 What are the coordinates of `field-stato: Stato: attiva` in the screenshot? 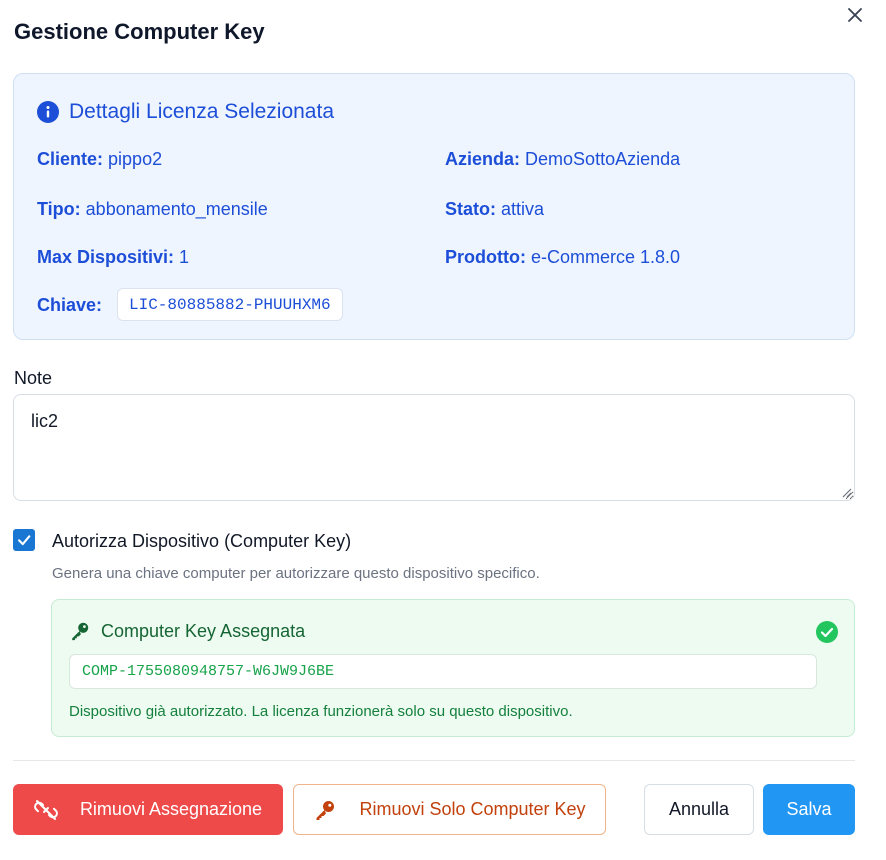 It's located at (494, 209).